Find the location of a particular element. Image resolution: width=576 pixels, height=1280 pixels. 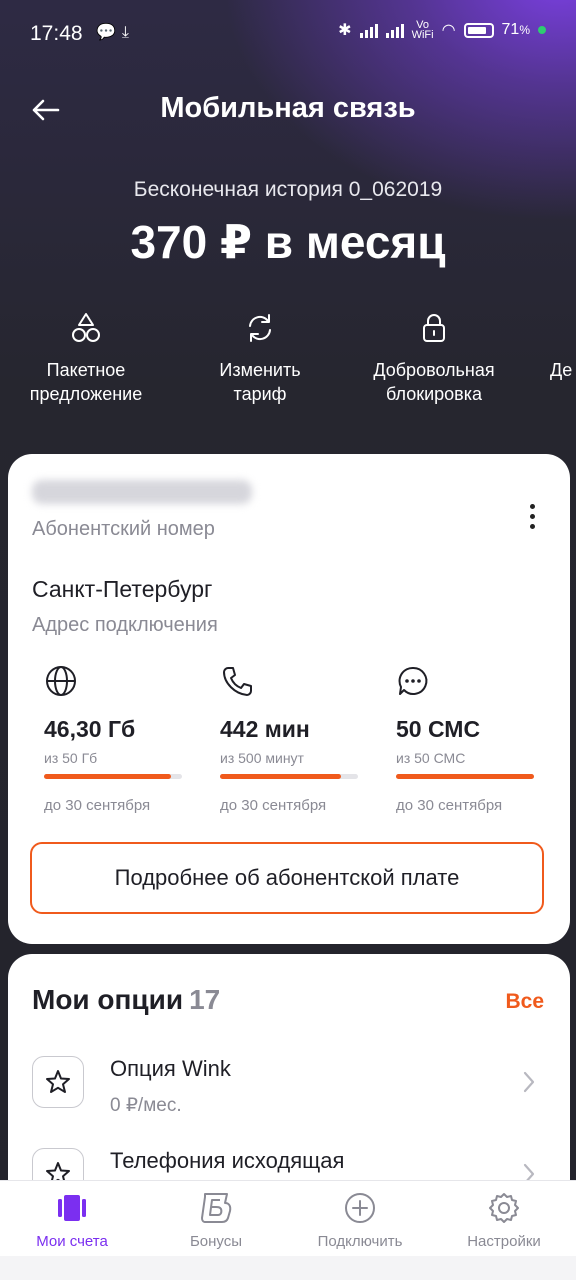

vowifi-icon: Vo WiFi is located at coordinates (422, 30).